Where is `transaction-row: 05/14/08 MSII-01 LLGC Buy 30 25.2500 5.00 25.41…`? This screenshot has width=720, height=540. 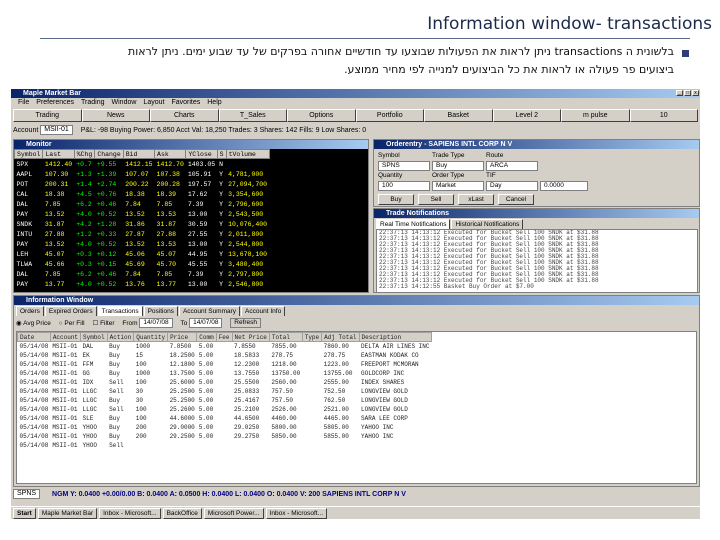 transaction-row: 05/14/08 MSII-01 LLGC Buy 30 25.2500 5.00 25.41… is located at coordinates (225, 400).